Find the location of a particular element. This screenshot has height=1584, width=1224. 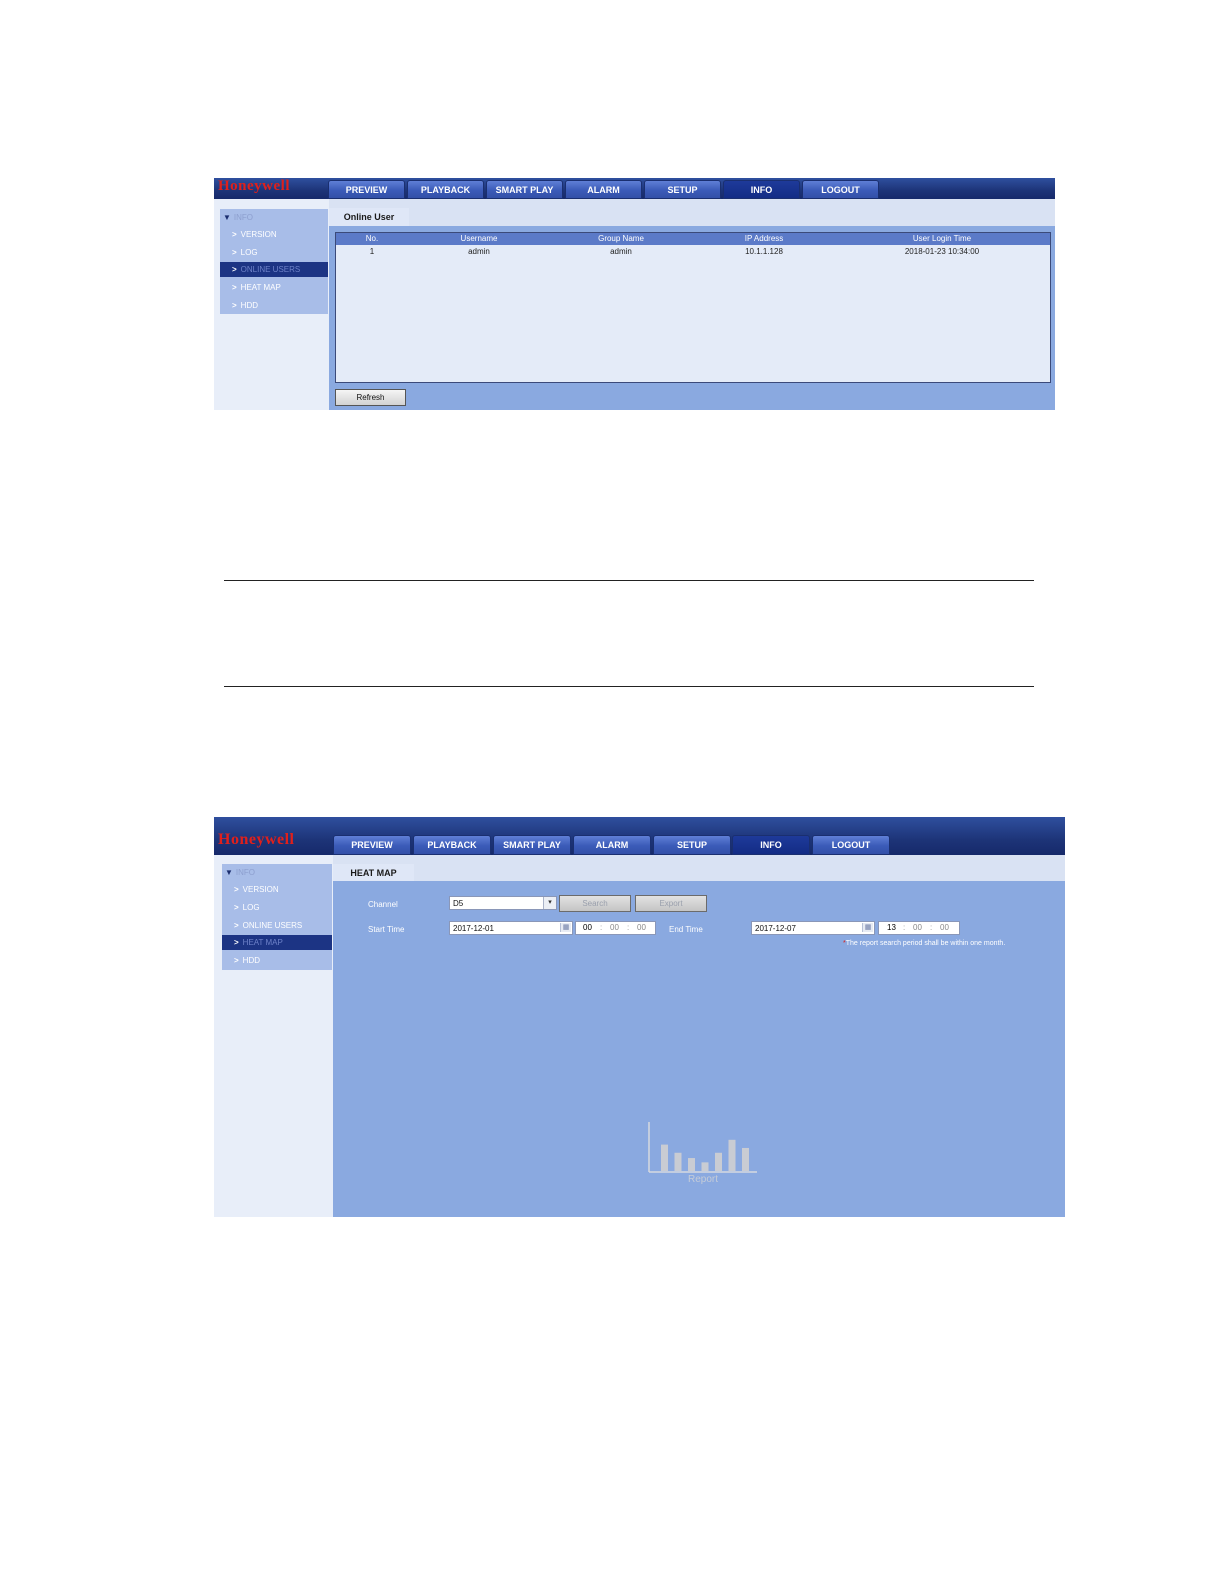

start-date-value: 2017-12-01 is located at coordinates (473, 928).